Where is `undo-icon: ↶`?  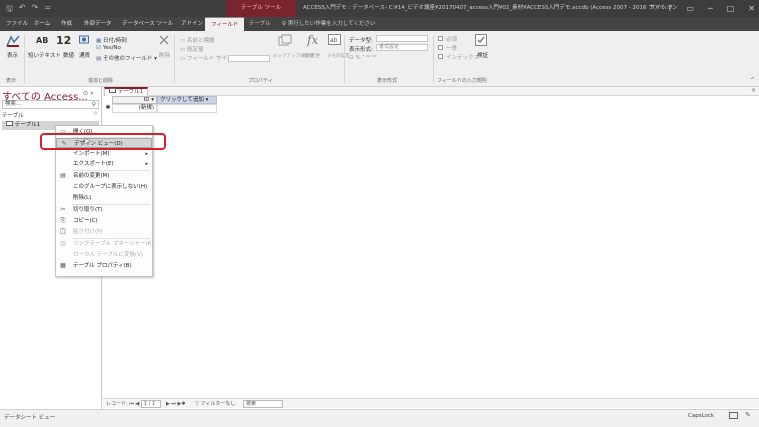 undo-icon: ↶ is located at coordinates (22, 10).